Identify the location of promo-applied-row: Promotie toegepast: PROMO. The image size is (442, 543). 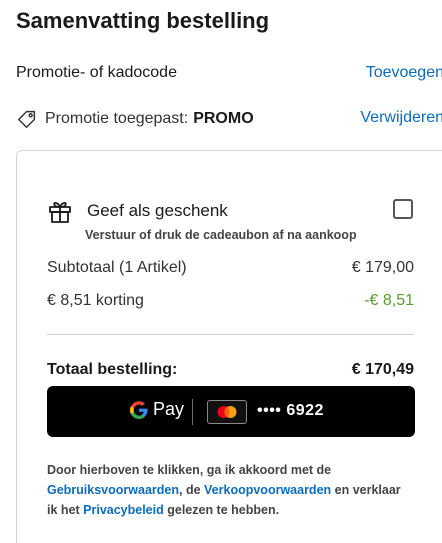
(135, 119).